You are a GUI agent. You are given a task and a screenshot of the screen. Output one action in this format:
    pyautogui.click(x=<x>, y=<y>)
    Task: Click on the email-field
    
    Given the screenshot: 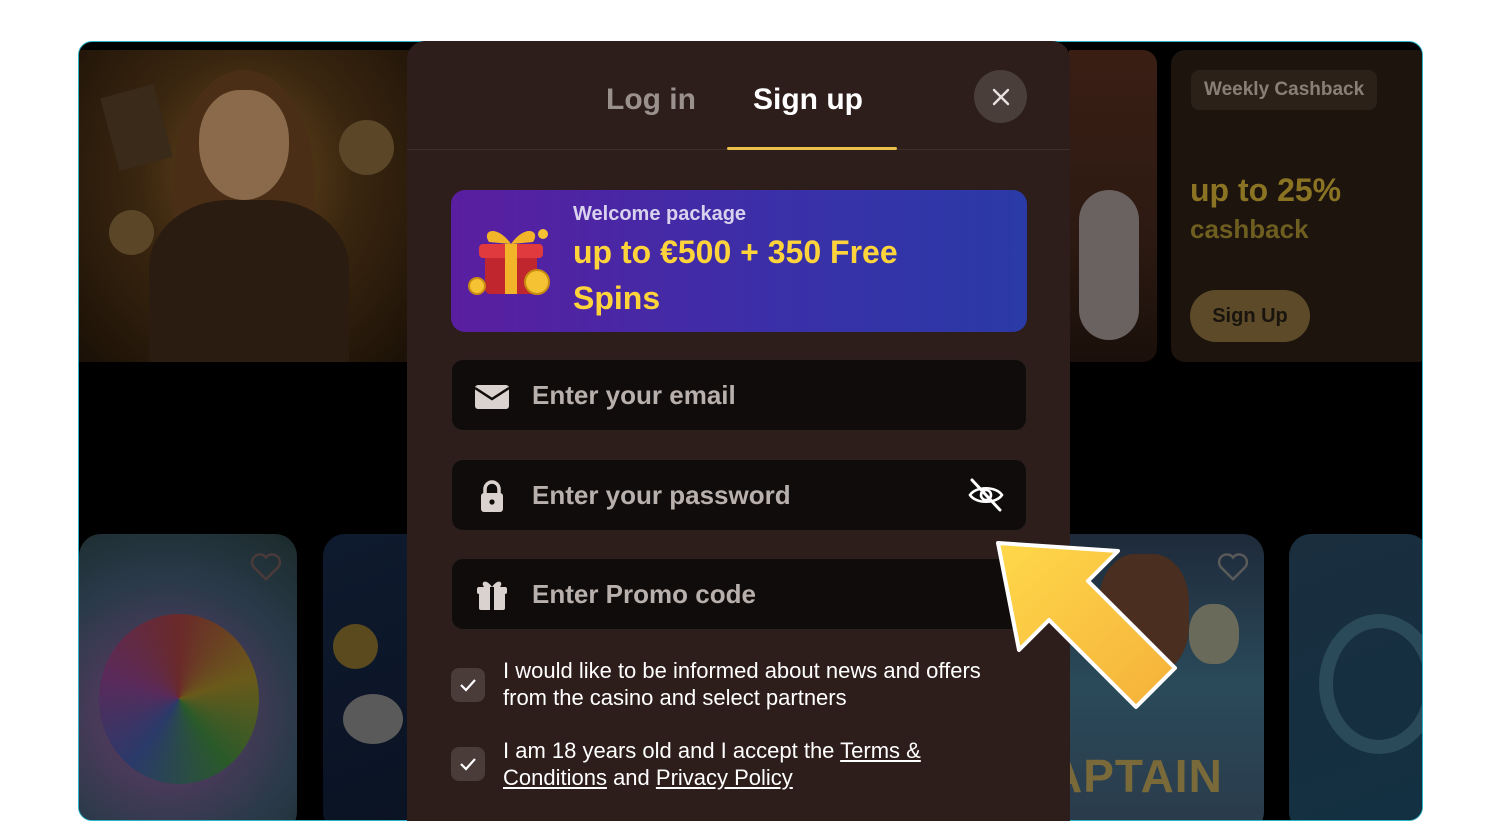 What is the action you would take?
    pyautogui.click(x=739, y=395)
    